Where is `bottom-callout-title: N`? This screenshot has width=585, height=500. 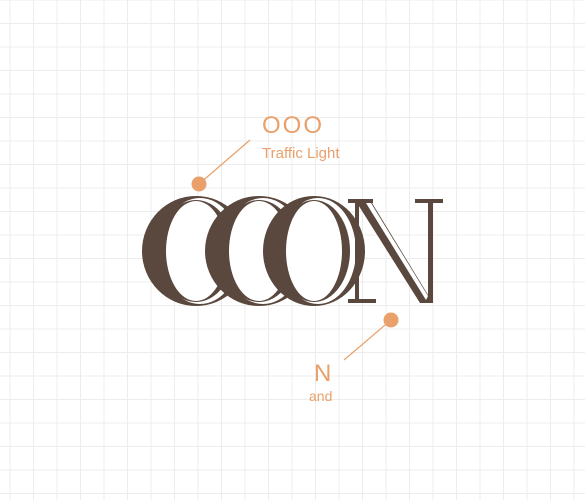
bottom-callout-title: N is located at coordinates (323, 373).